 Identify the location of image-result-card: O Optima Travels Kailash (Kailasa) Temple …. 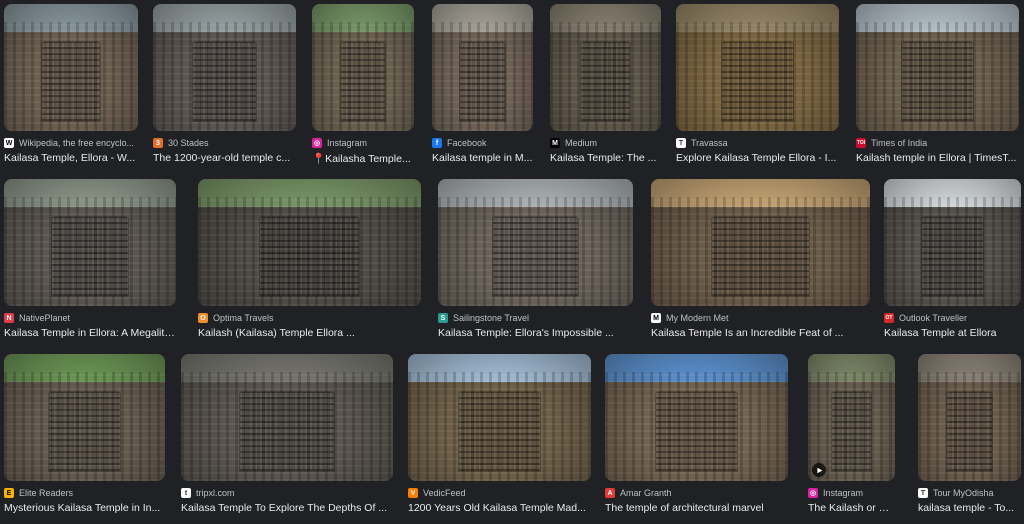
(309, 259).